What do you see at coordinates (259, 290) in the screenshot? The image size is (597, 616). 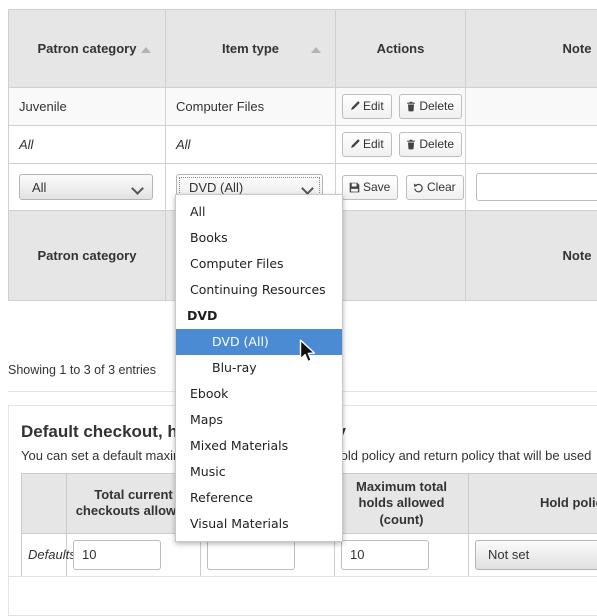 I see `dropdown-option-continuing-resources: Continuing Resources` at bounding box center [259, 290].